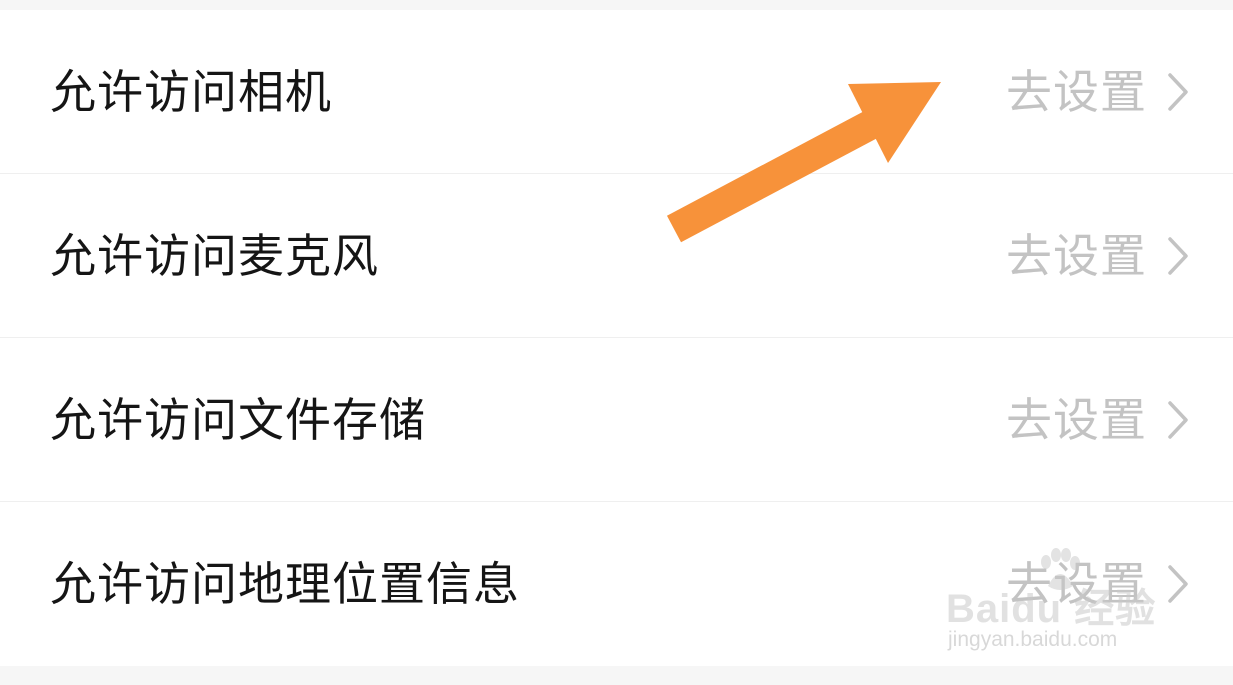 This screenshot has width=1233, height=685. Describe the element at coordinates (238, 419) in the screenshot. I see `permission-label-file-storage: 允许访问文件存储` at that location.